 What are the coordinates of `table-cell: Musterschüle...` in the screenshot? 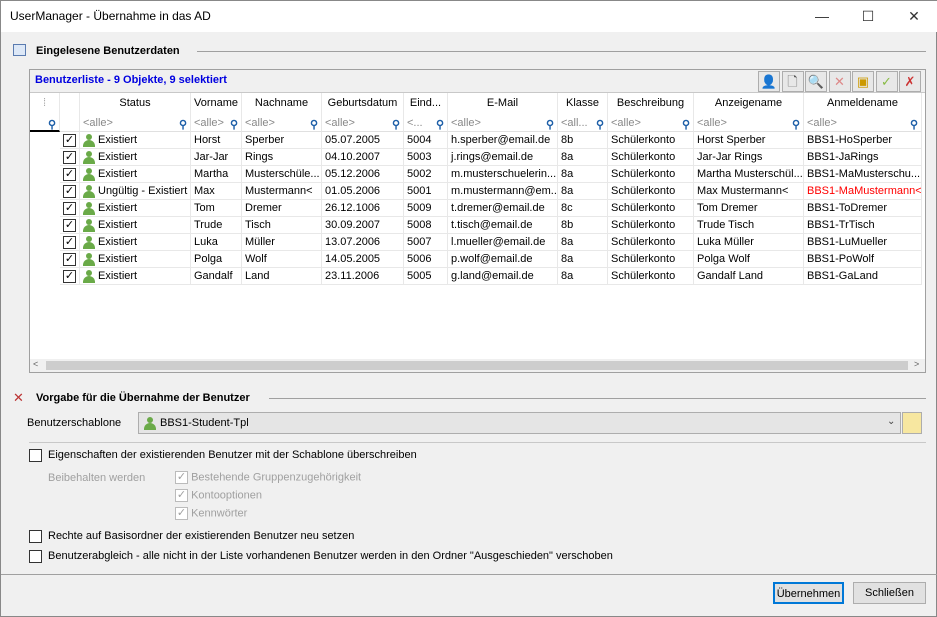 It's located at (282, 174).